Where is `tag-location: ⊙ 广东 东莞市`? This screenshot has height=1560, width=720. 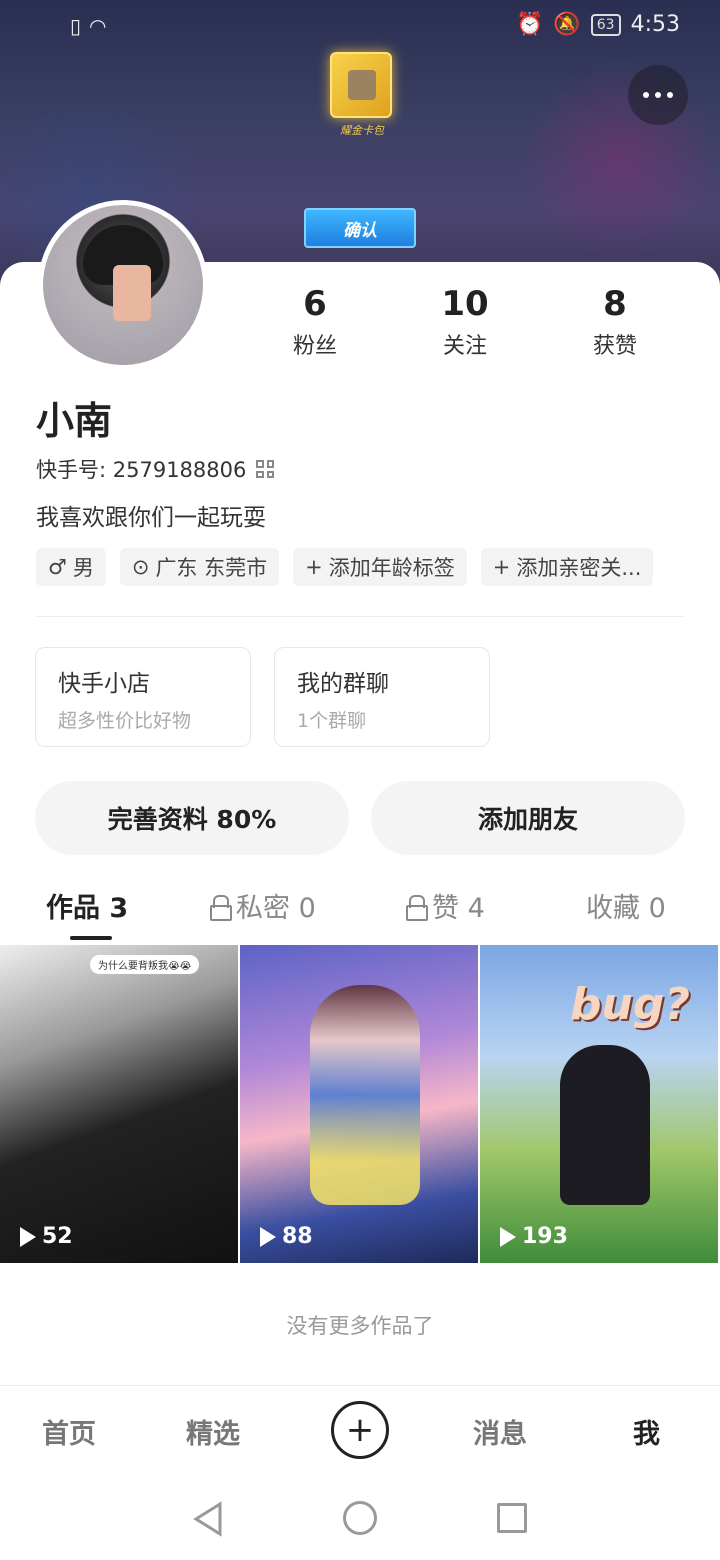
tag-location: ⊙ 广东 东莞市 is located at coordinates (199, 567).